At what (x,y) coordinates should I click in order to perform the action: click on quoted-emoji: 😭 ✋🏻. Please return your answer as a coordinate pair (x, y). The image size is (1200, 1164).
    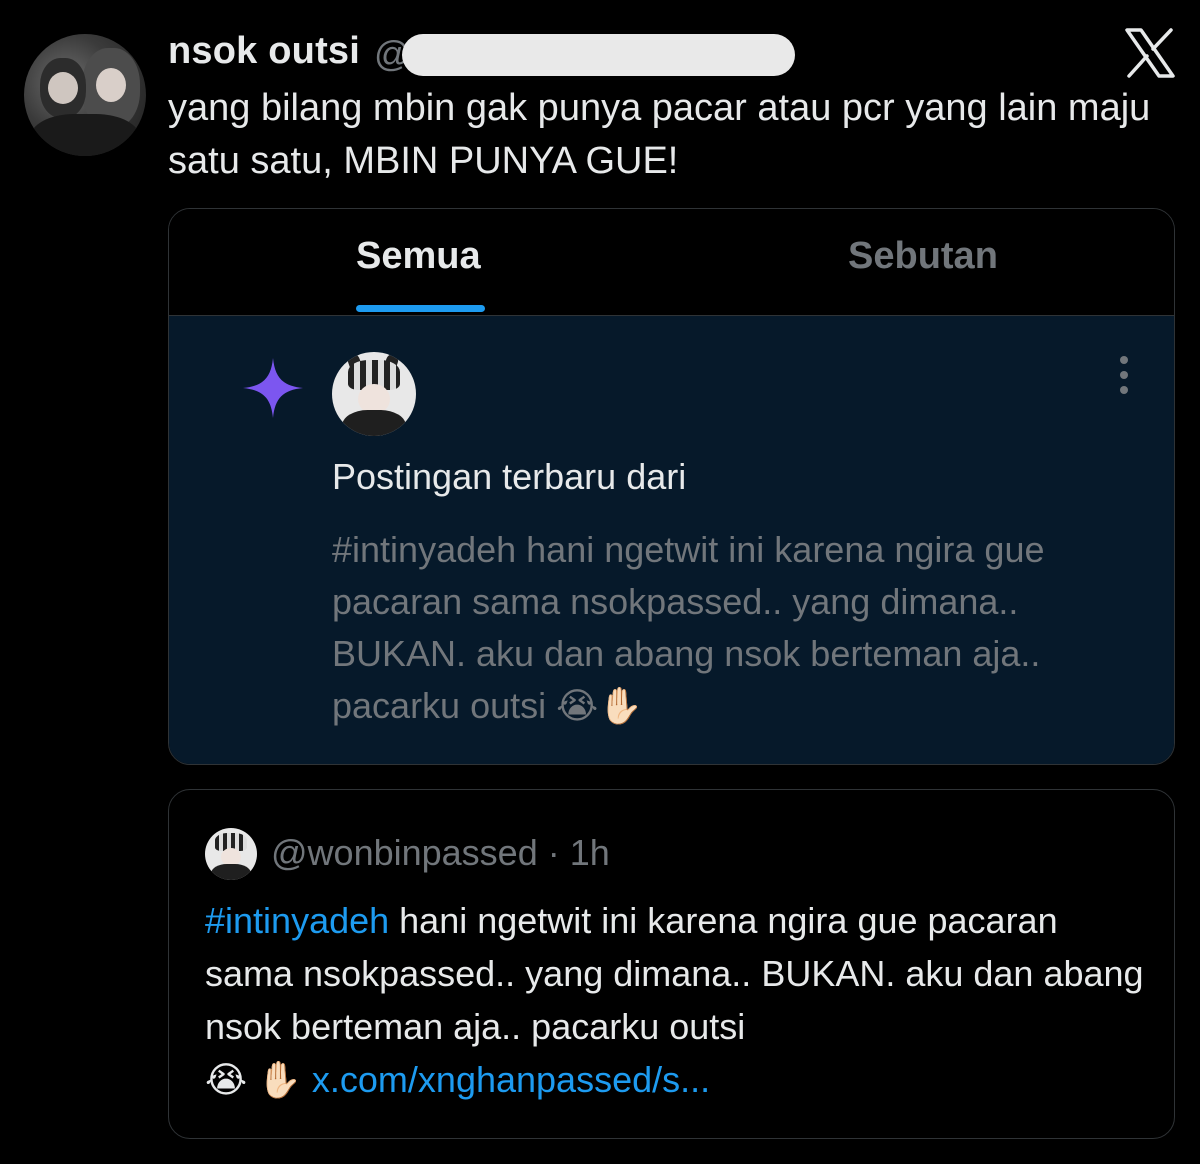
    Looking at the image, I should click on (258, 1079).